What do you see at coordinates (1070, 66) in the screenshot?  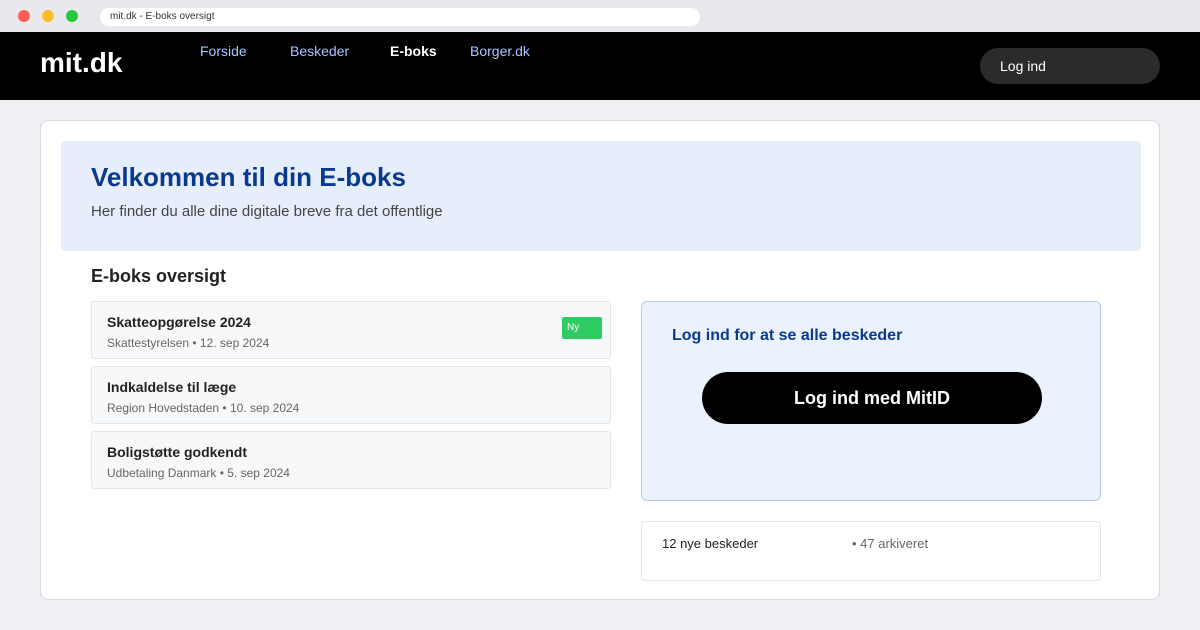 I see `header-login-button: Log ind` at bounding box center [1070, 66].